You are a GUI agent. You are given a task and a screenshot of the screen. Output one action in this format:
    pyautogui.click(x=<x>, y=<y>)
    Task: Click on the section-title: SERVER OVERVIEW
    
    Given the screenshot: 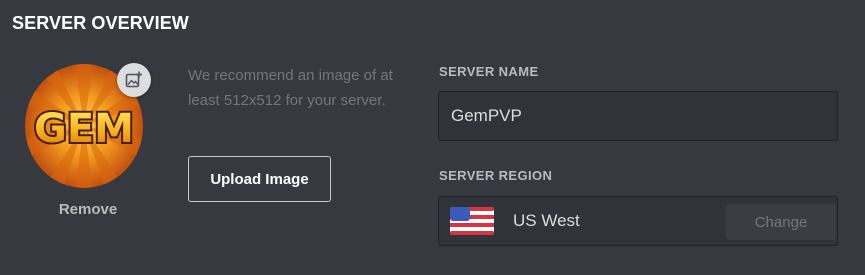 What is the action you would take?
    pyautogui.click(x=100, y=23)
    